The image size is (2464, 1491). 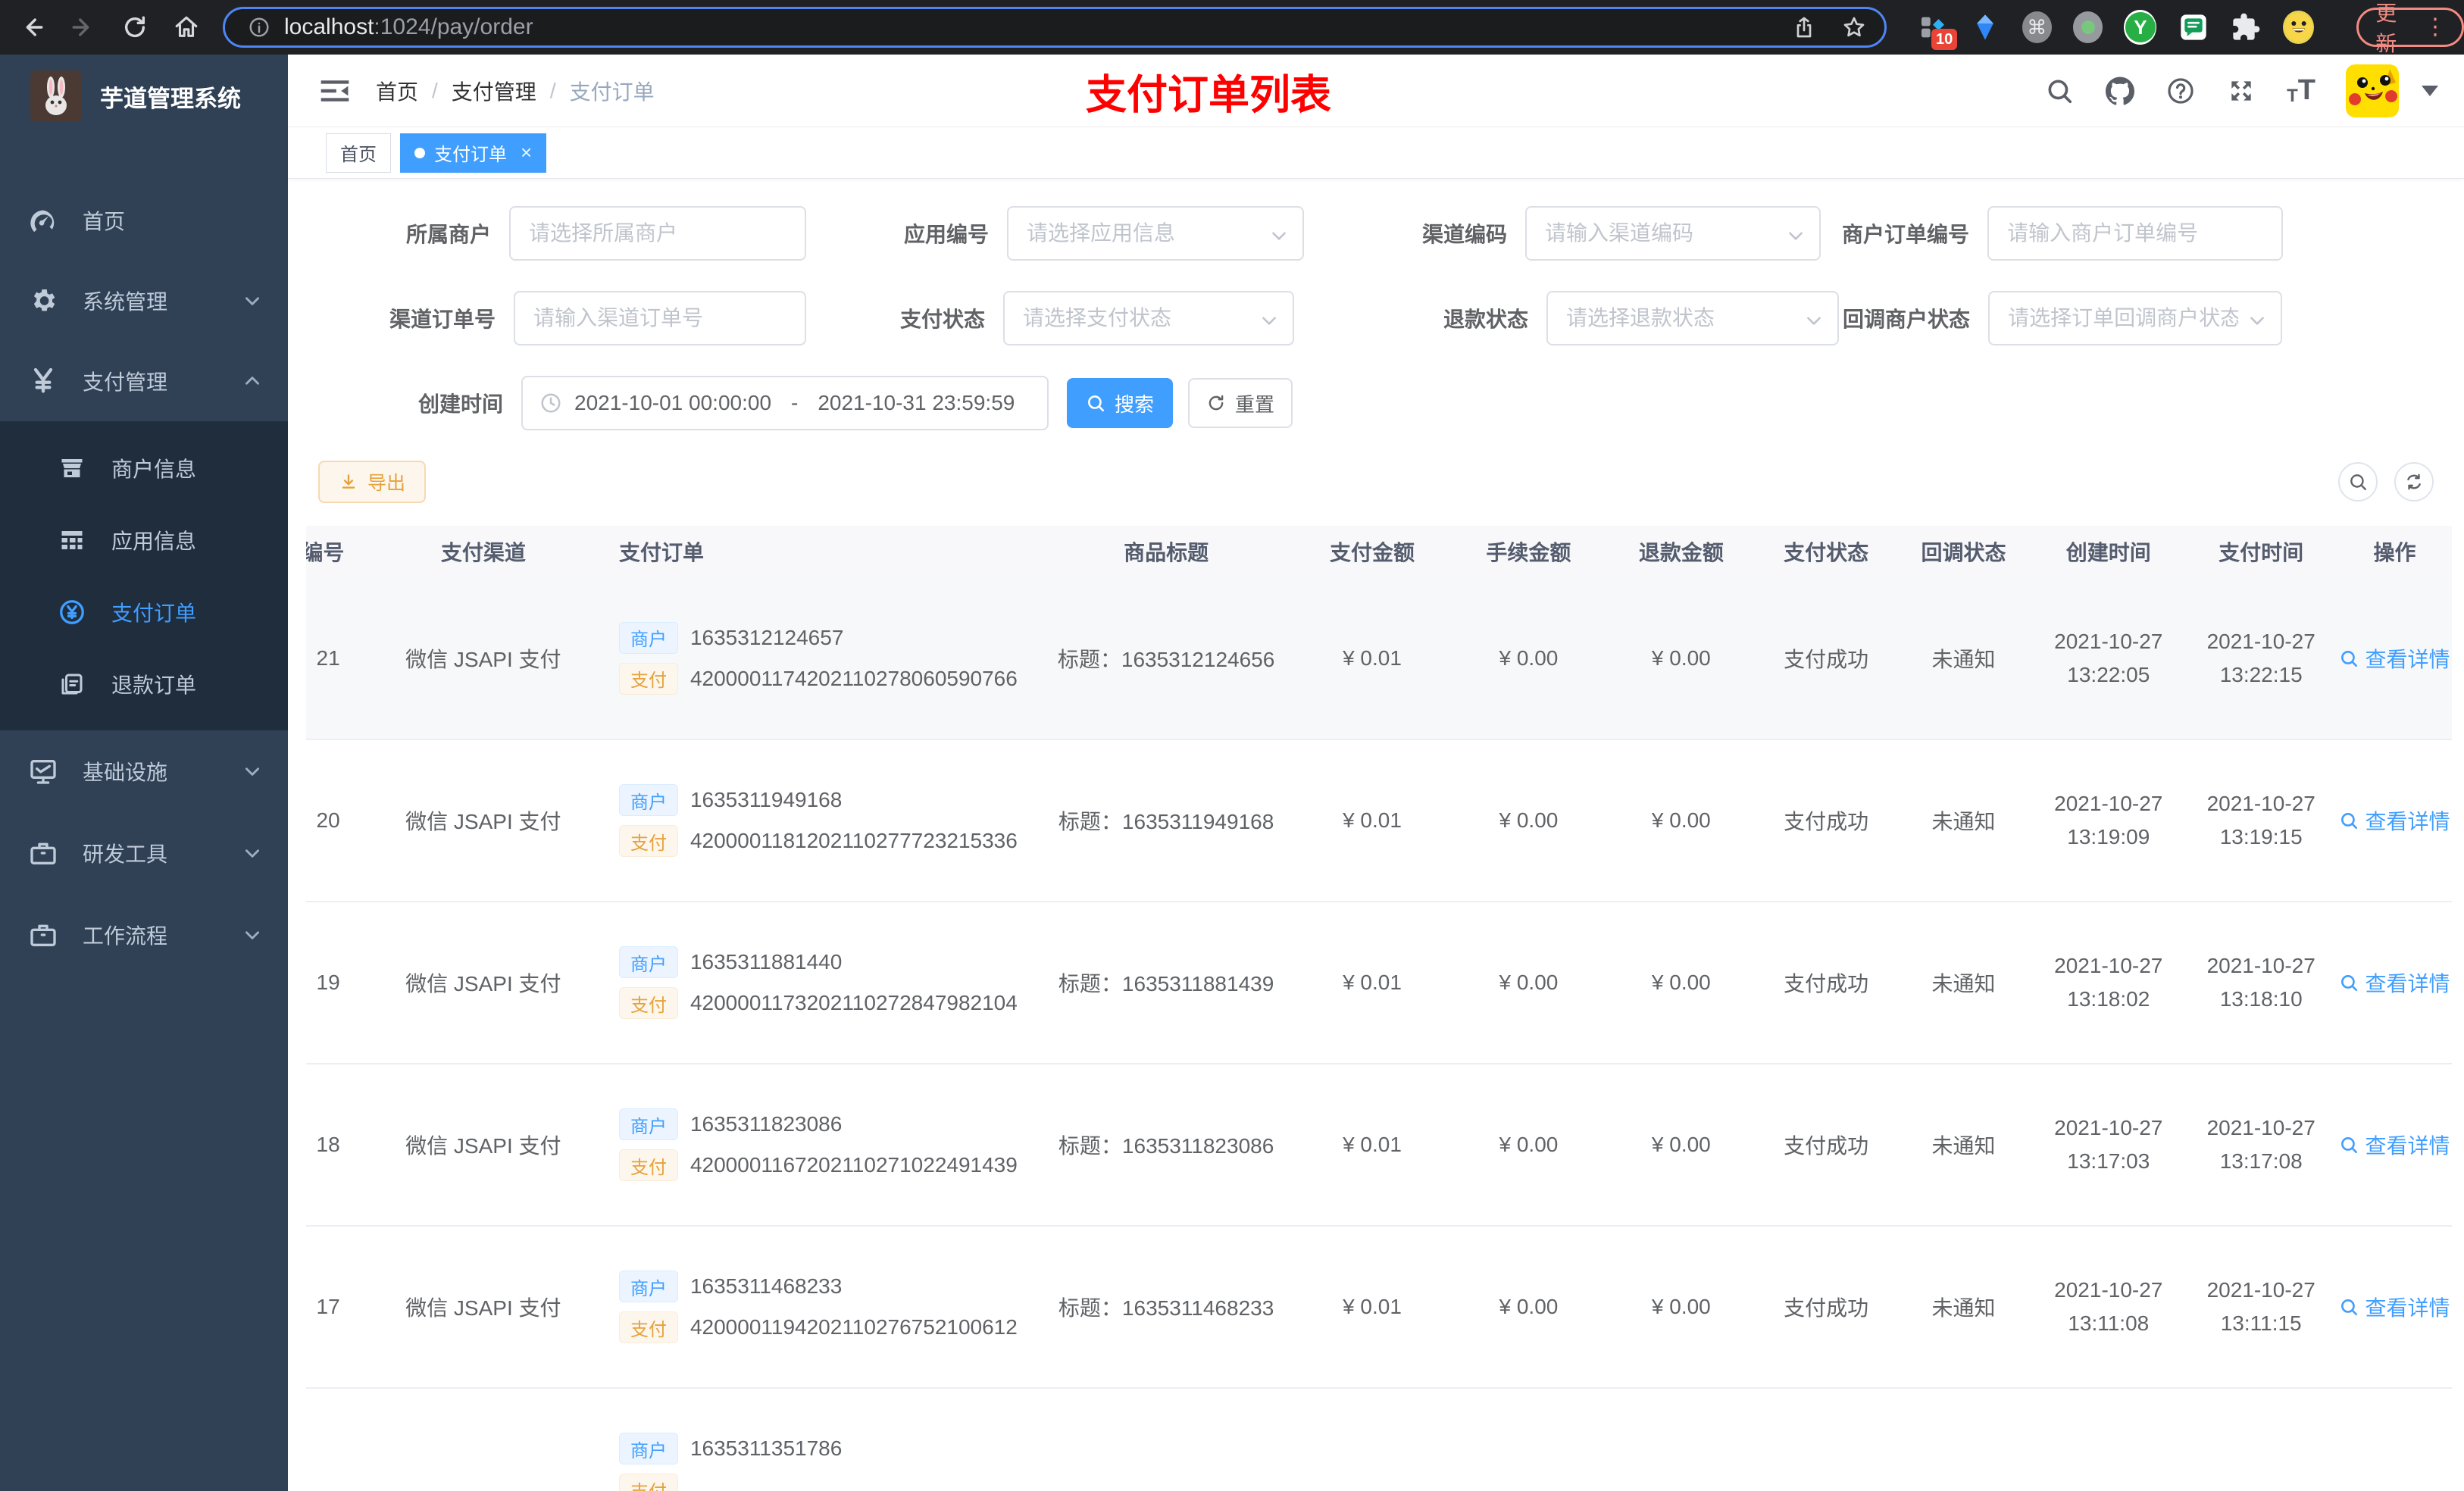 What do you see at coordinates (125, 302) in the screenshot?
I see `sidebar-item-label: 系统管理` at bounding box center [125, 302].